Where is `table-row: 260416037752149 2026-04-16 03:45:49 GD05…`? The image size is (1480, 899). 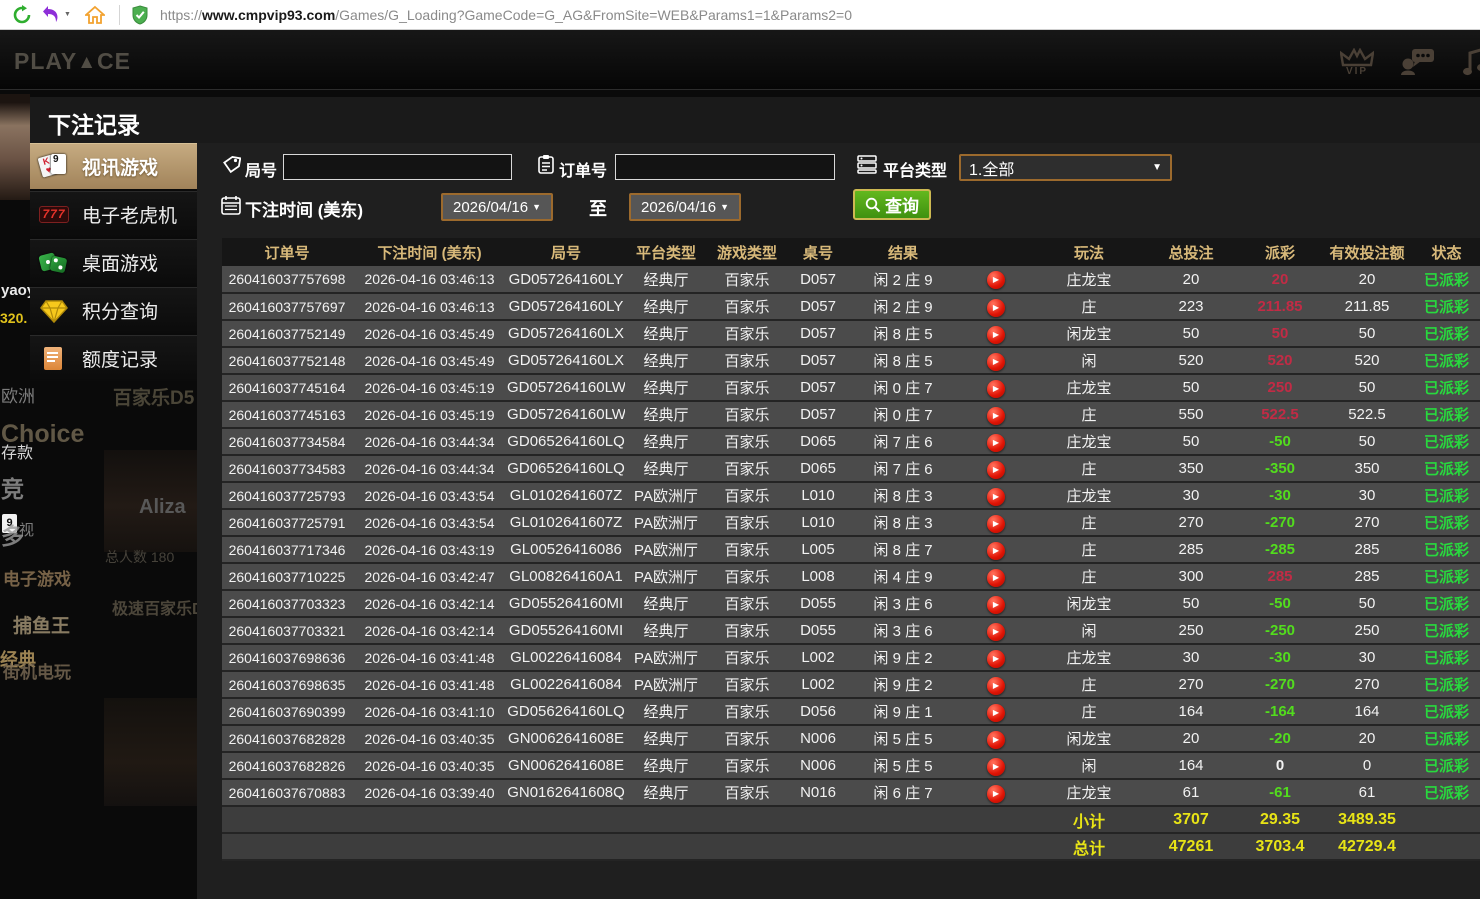 table-row: 260416037752149 2026-04-16 03:45:49 GD05… is located at coordinates (851, 334).